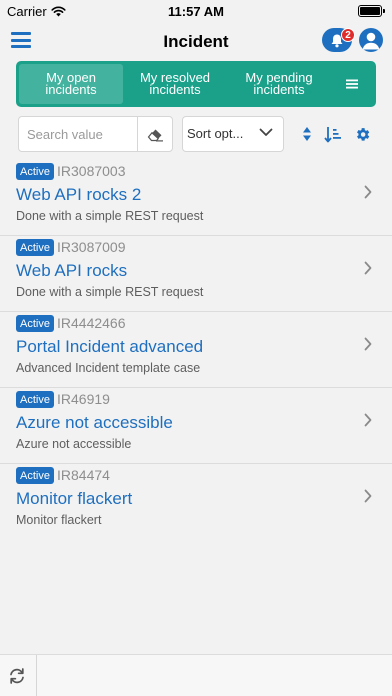 Image resolution: width=392 pixels, height=696 pixels. I want to click on sort-arrows-icon, so click(307, 134).